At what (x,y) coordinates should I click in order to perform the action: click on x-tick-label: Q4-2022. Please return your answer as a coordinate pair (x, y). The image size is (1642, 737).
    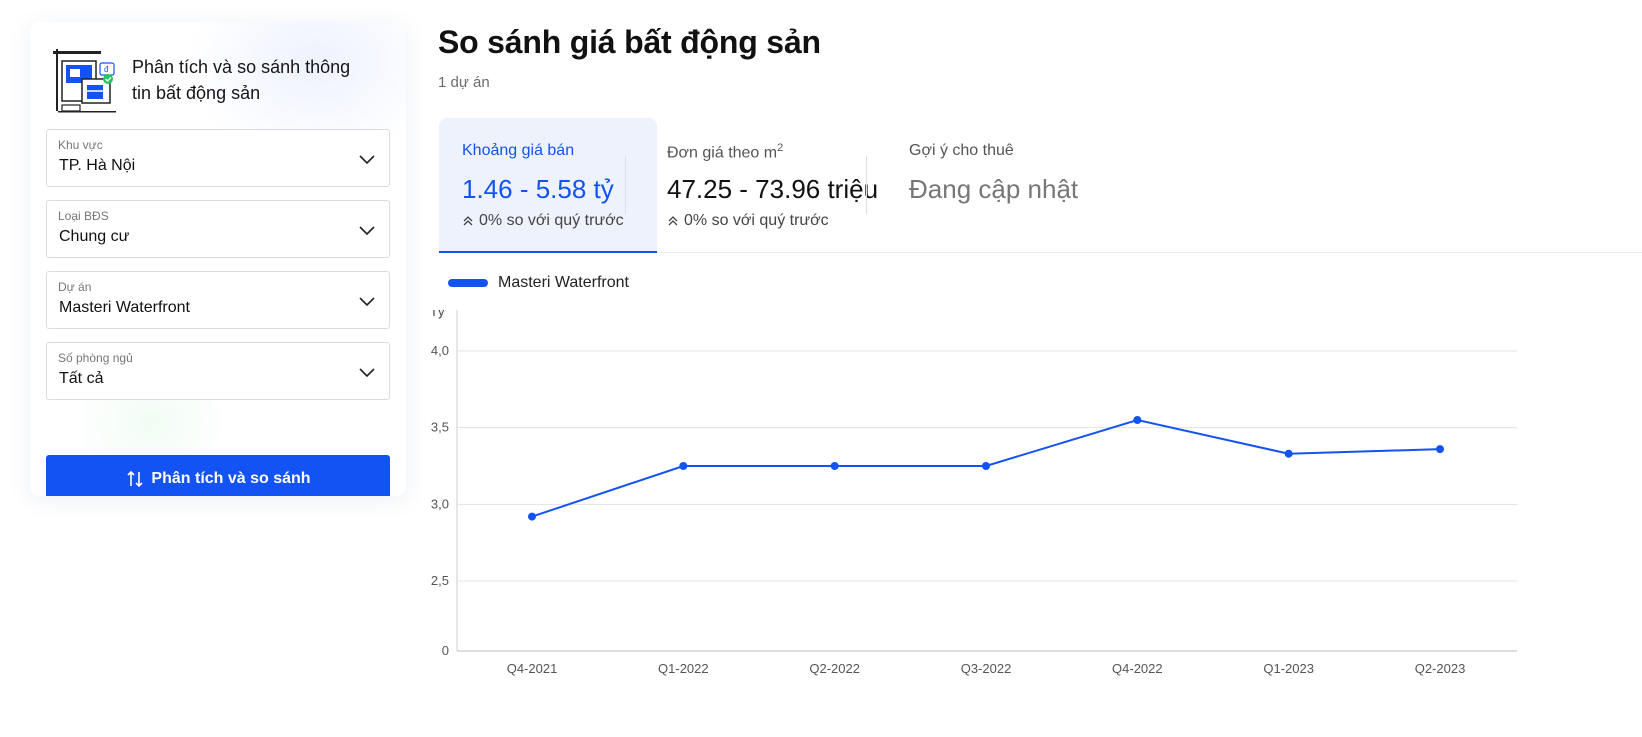
    Looking at the image, I should click on (1137, 668).